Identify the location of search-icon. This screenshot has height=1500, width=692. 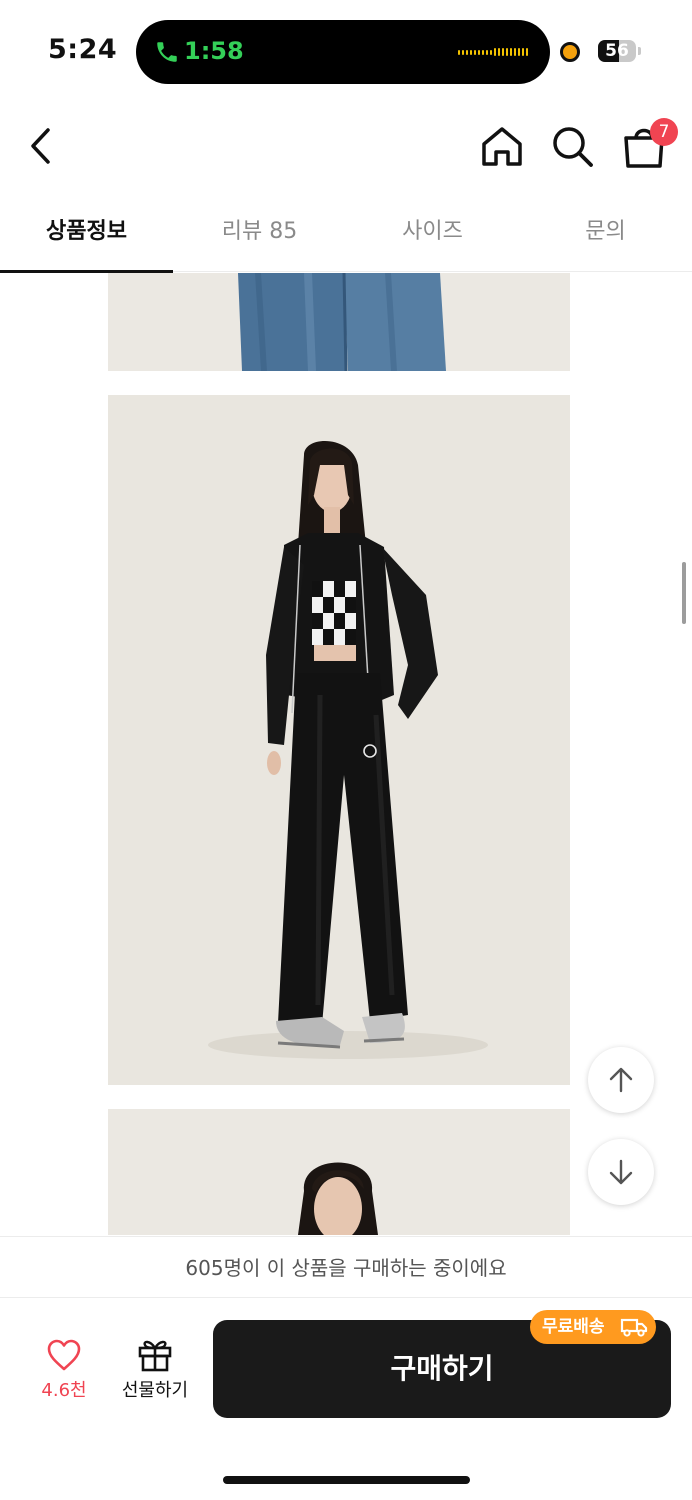
(572, 146).